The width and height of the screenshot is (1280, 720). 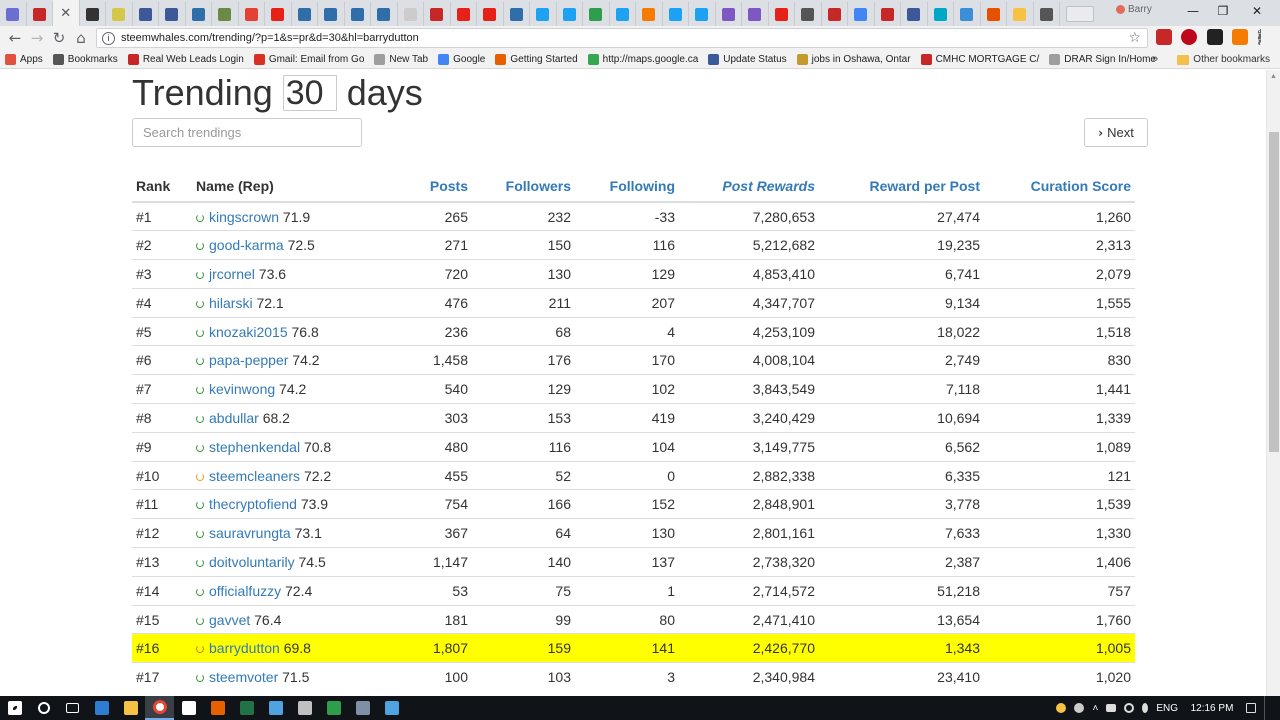 I want to click on bookmark-item: CMHC MORTGAGE C/, so click(x=980, y=59).